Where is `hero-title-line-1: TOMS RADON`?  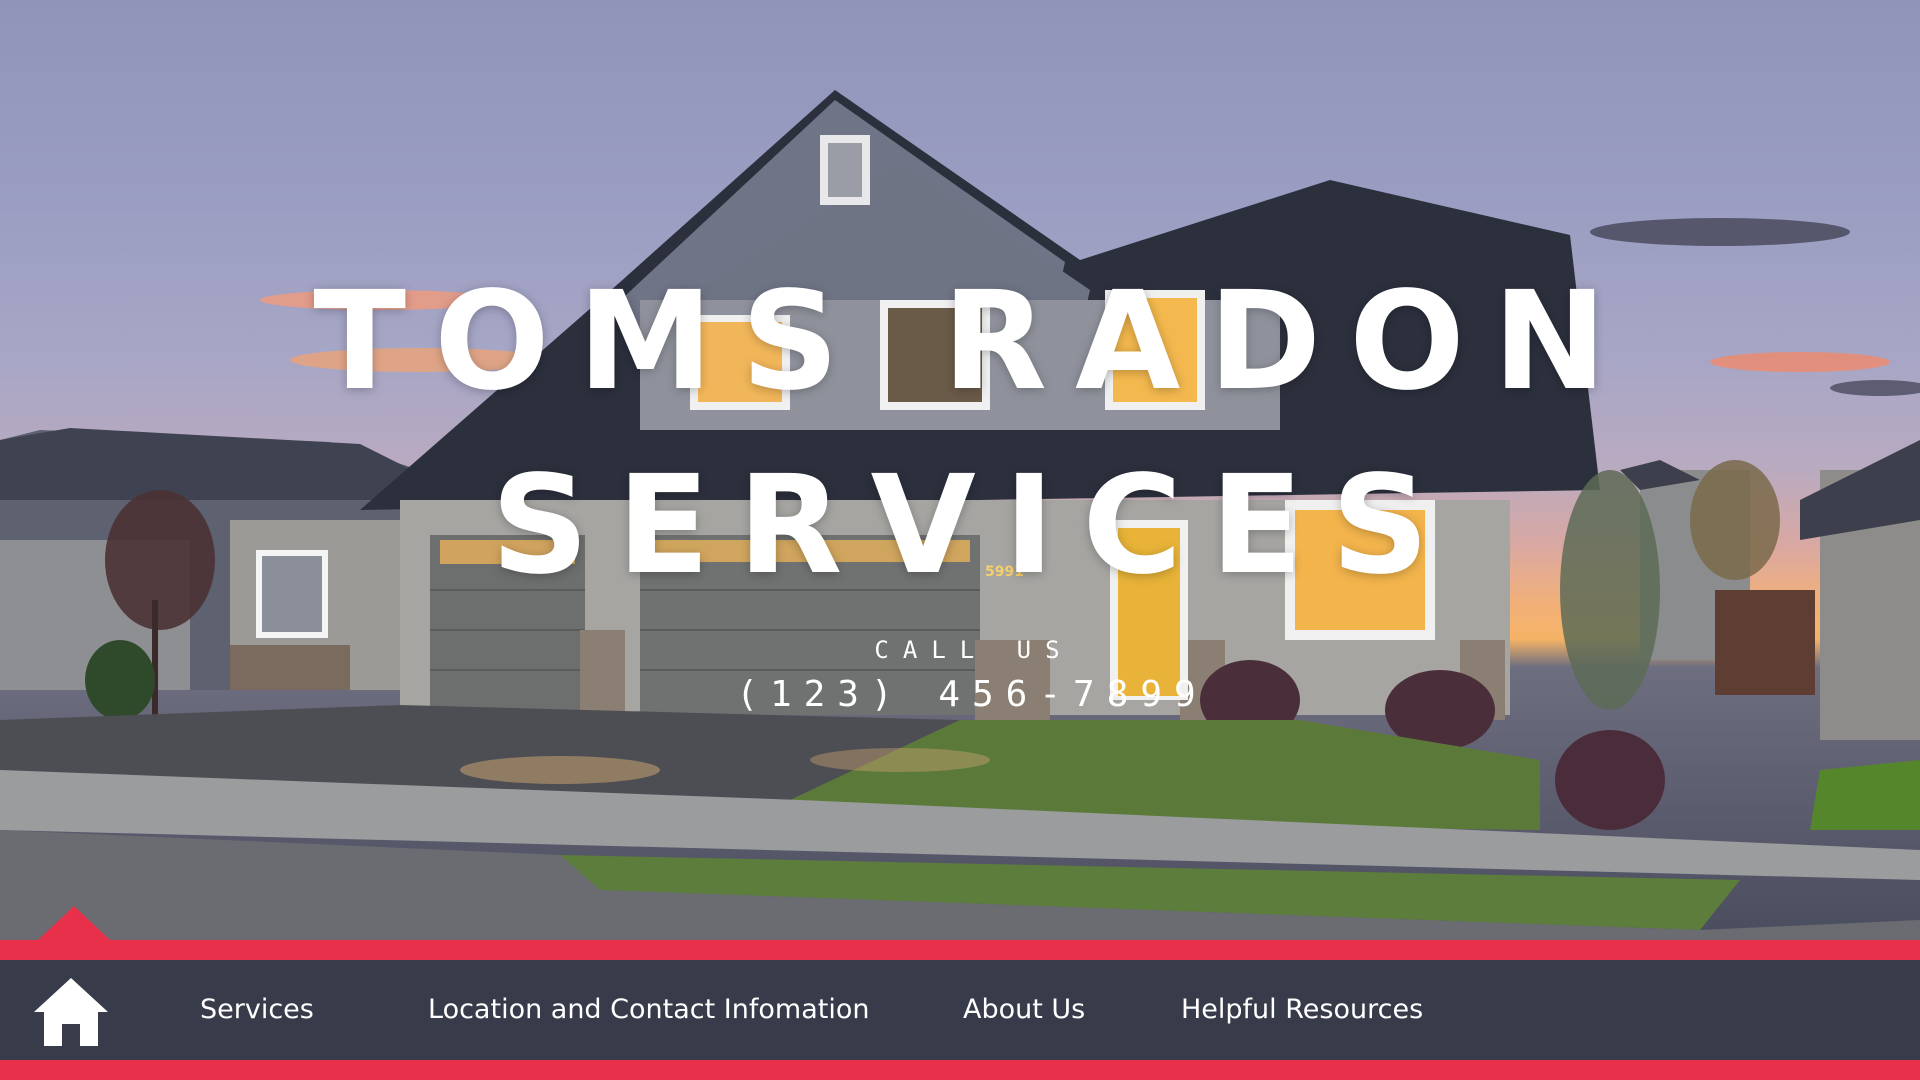 hero-title-line-1: TOMS RADON is located at coordinates (974, 342).